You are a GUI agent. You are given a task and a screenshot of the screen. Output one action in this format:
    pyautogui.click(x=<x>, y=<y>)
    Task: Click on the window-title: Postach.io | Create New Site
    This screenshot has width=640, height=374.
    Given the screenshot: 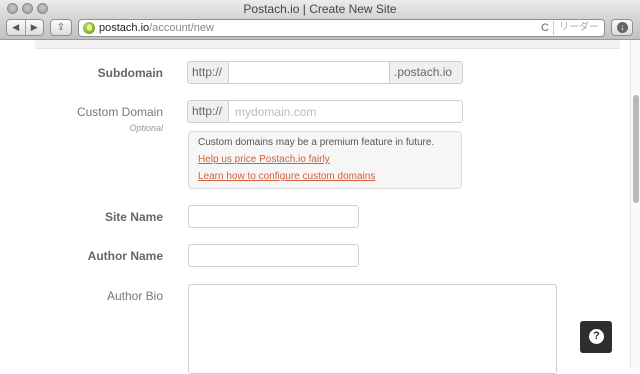 What is the action you would take?
    pyautogui.click(x=320, y=9)
    